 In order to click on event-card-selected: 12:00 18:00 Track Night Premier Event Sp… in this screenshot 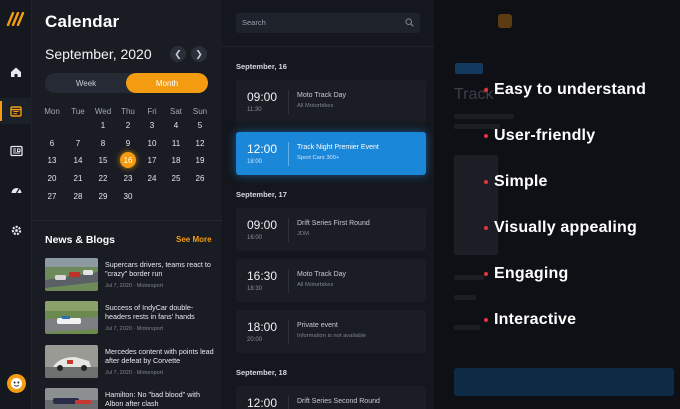, I will do `click(331, 153)`.